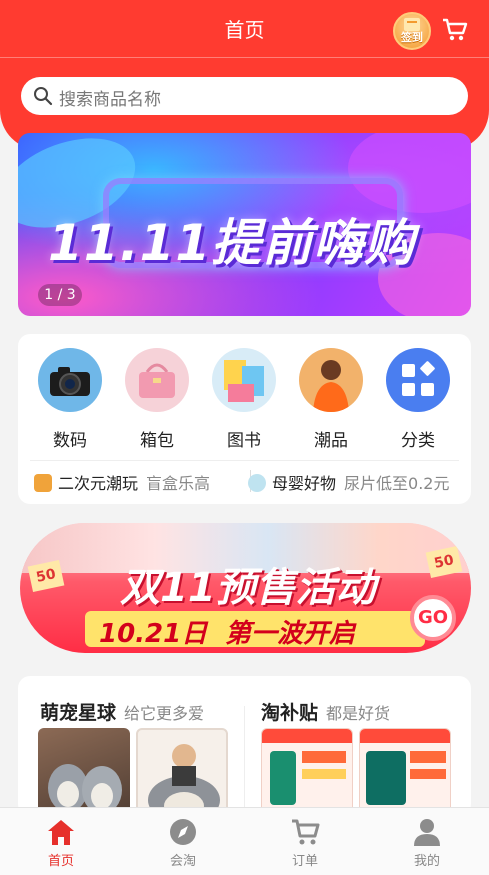 The image size is (489, 875). What do you see at coordinates (426, 861) in the screenshot?
I see `tab-label: 我的` at bounding box center [426, 861].